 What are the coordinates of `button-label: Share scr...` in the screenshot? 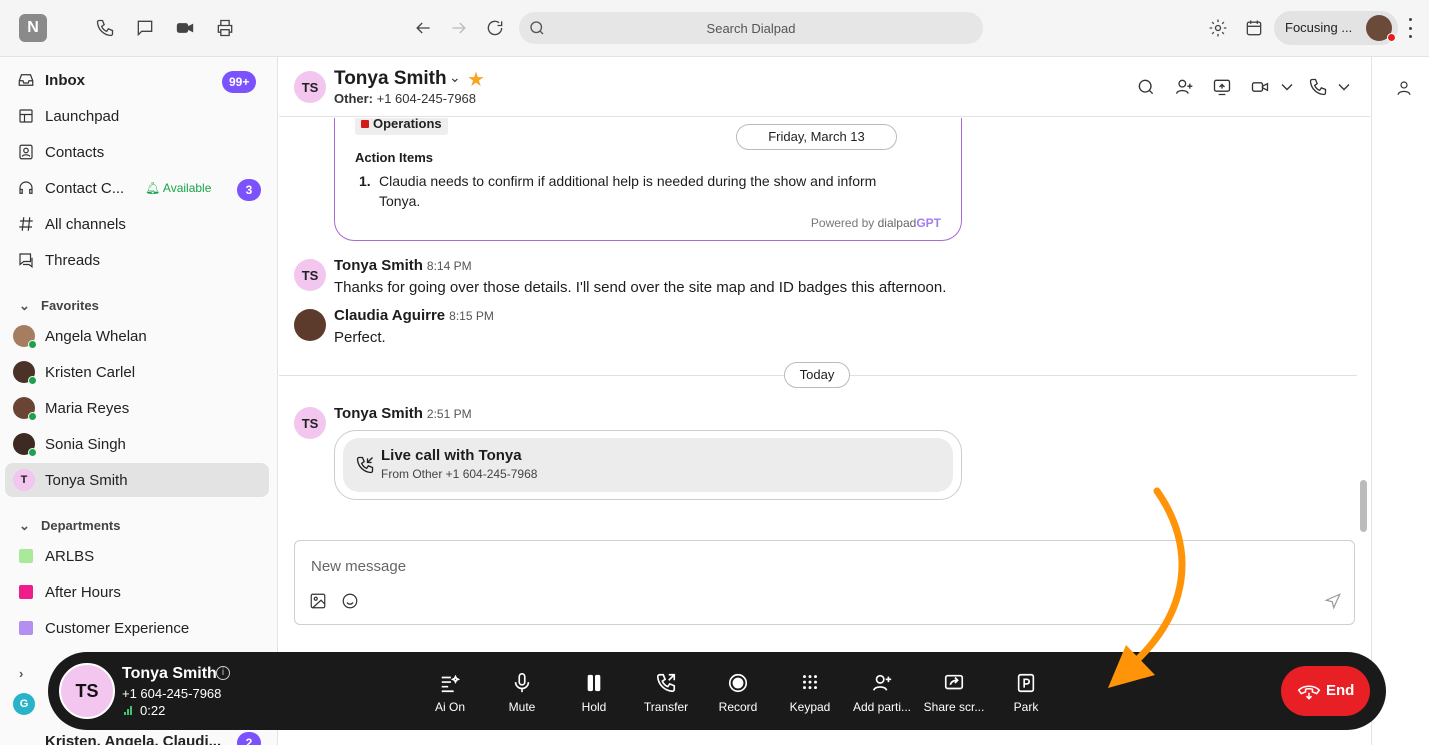 It's located at (954, 707).